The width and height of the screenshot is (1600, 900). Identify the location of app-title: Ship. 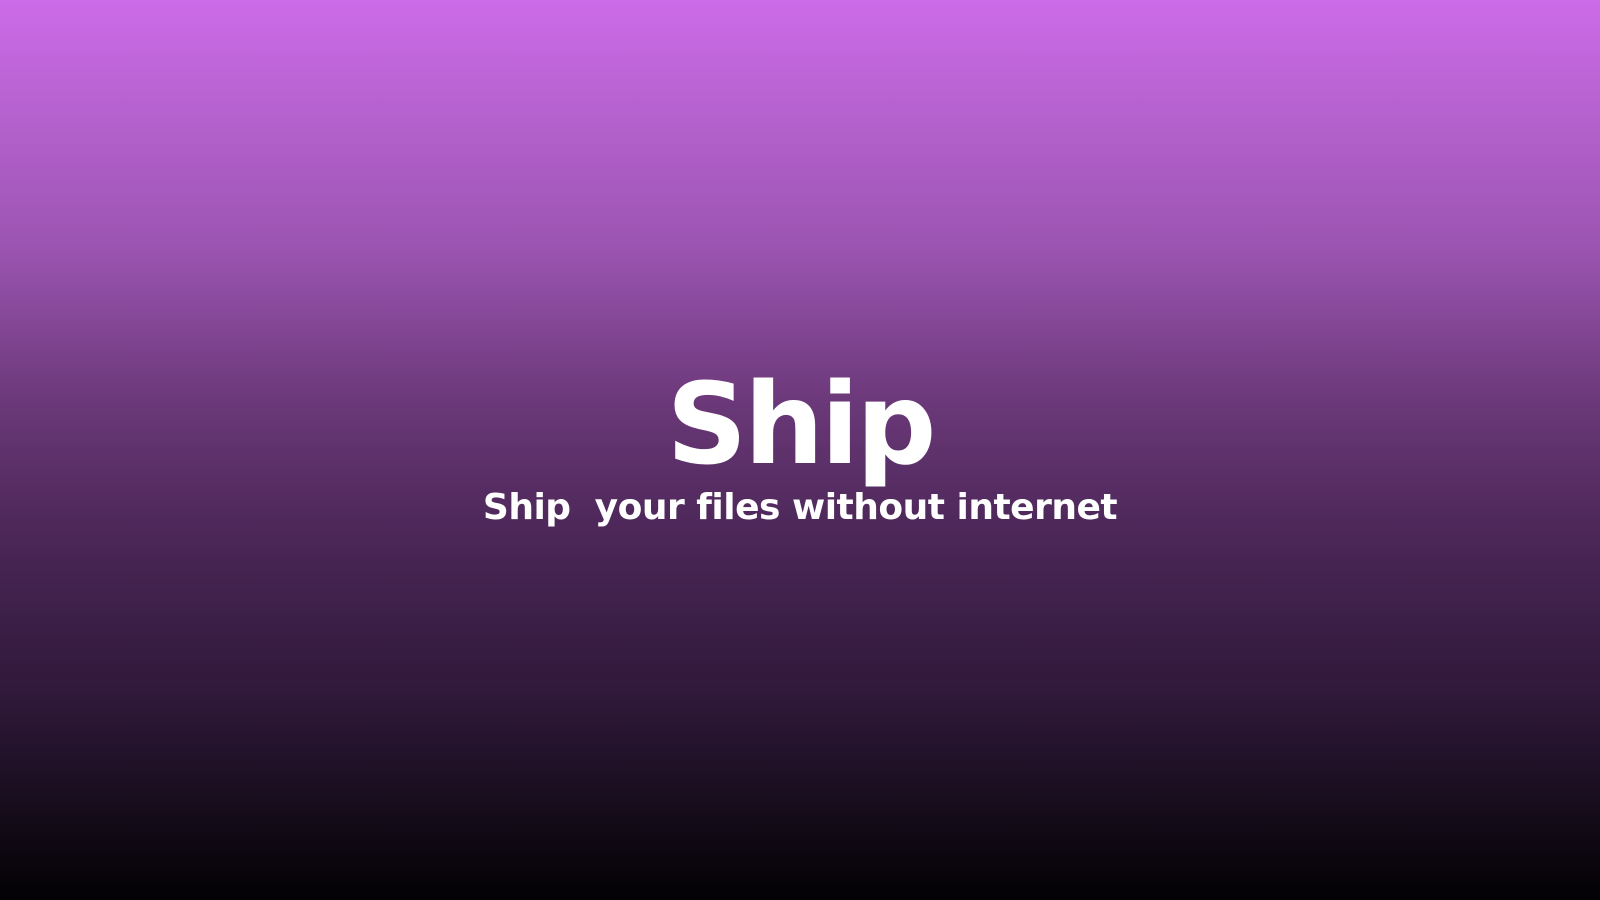
(801, 425).